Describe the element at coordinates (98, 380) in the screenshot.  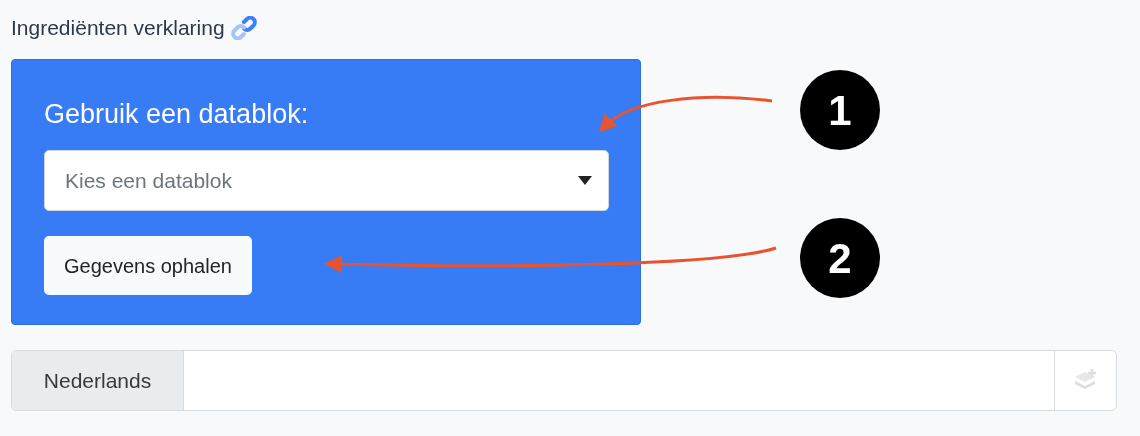
I see `language-label: Nederlands` at that location.